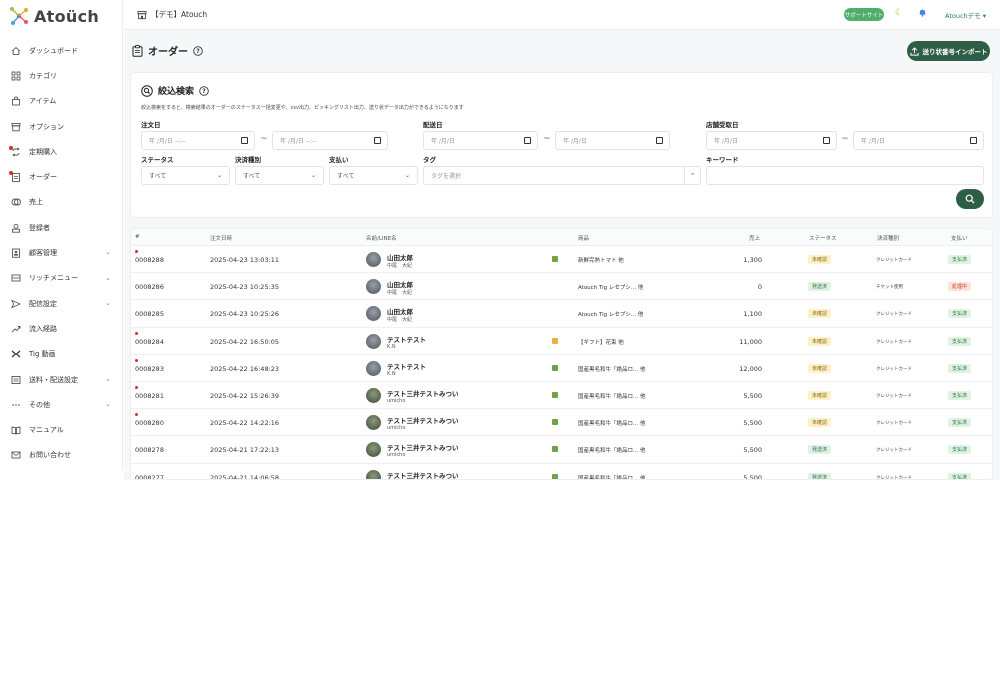 Image resolution: width=1000 pixels, height=683 pixels. What do you see at coordinates (61, 404) in the screenshot?
I see `sidebar-item-14: その他 ⌄` at bounding box center [61, 404].